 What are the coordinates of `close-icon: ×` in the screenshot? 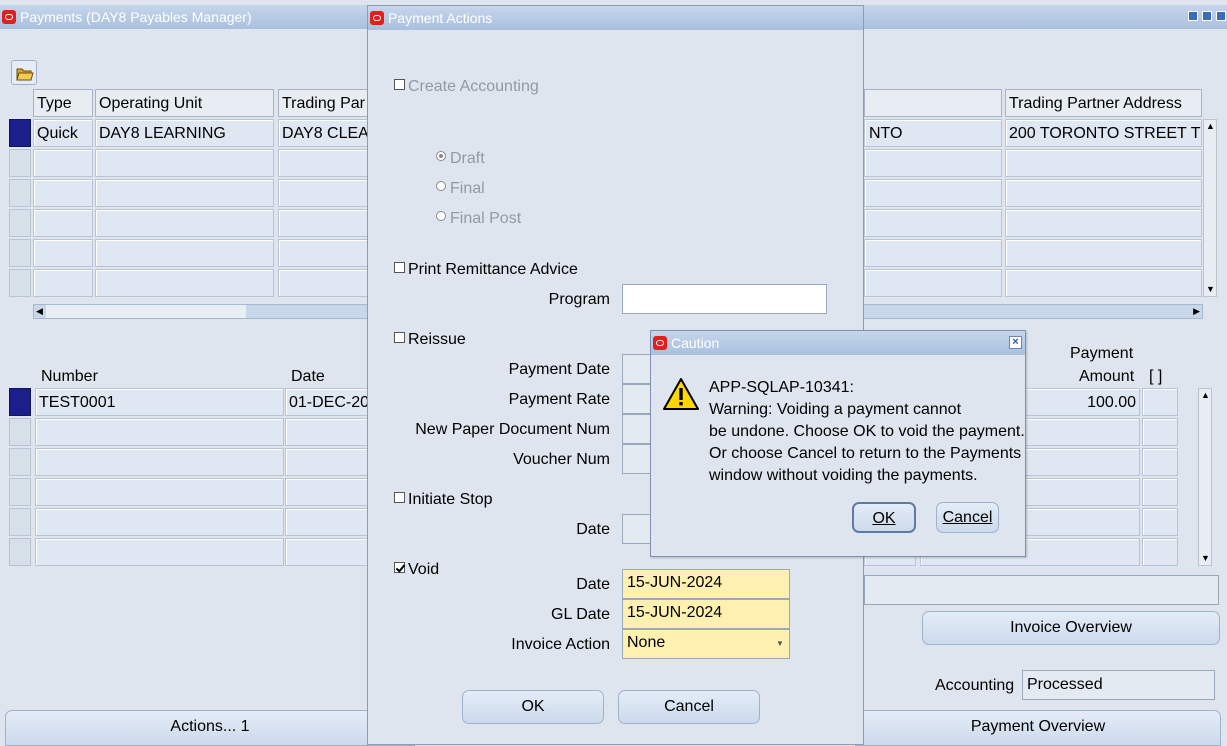 It's located at (1015, 342).